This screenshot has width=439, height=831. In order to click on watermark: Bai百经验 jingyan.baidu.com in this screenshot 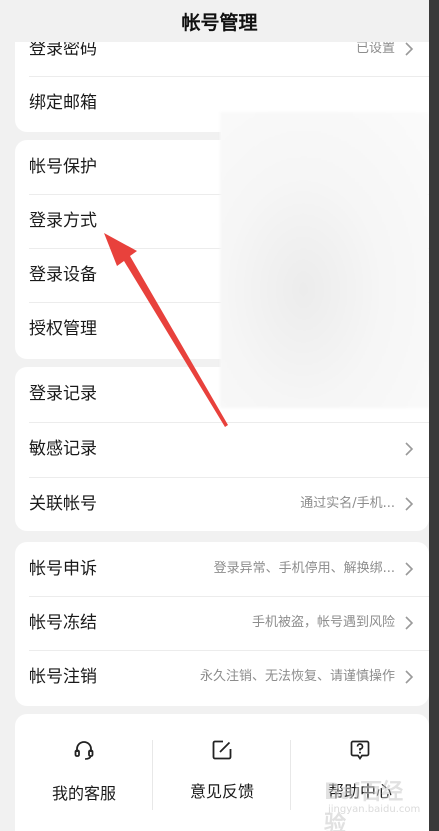, I will do `click(370, 802)`.